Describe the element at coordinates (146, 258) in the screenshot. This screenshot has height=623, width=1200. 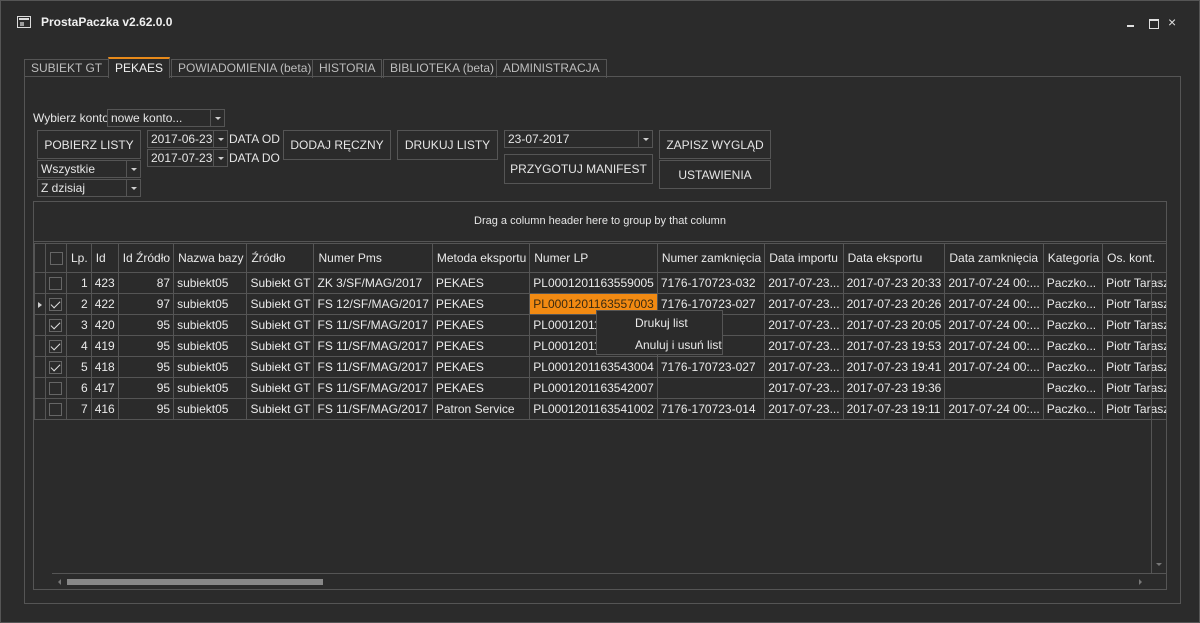
I see `column-header: Id Źródło` at that location.